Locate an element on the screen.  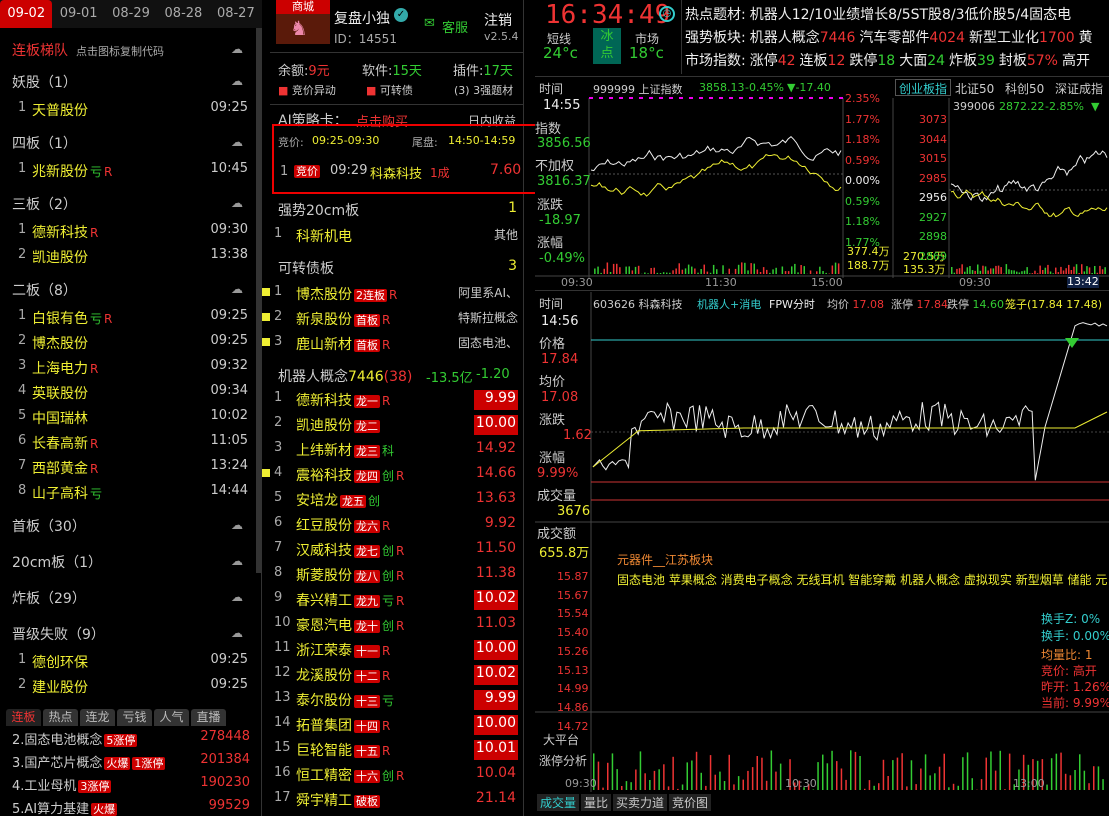
list-item: 1 白银有色亏 R 09:25 is located at coordinates (128, 319).